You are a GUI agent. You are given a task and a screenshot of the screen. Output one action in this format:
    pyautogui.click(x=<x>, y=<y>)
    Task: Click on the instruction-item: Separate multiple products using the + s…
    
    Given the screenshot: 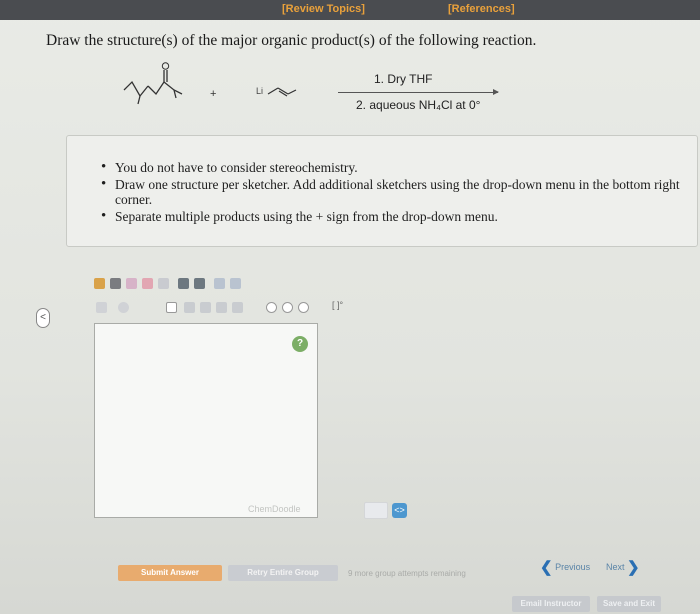 What is the action you would take?
    pyautogui.click(x=396, y=216)
    